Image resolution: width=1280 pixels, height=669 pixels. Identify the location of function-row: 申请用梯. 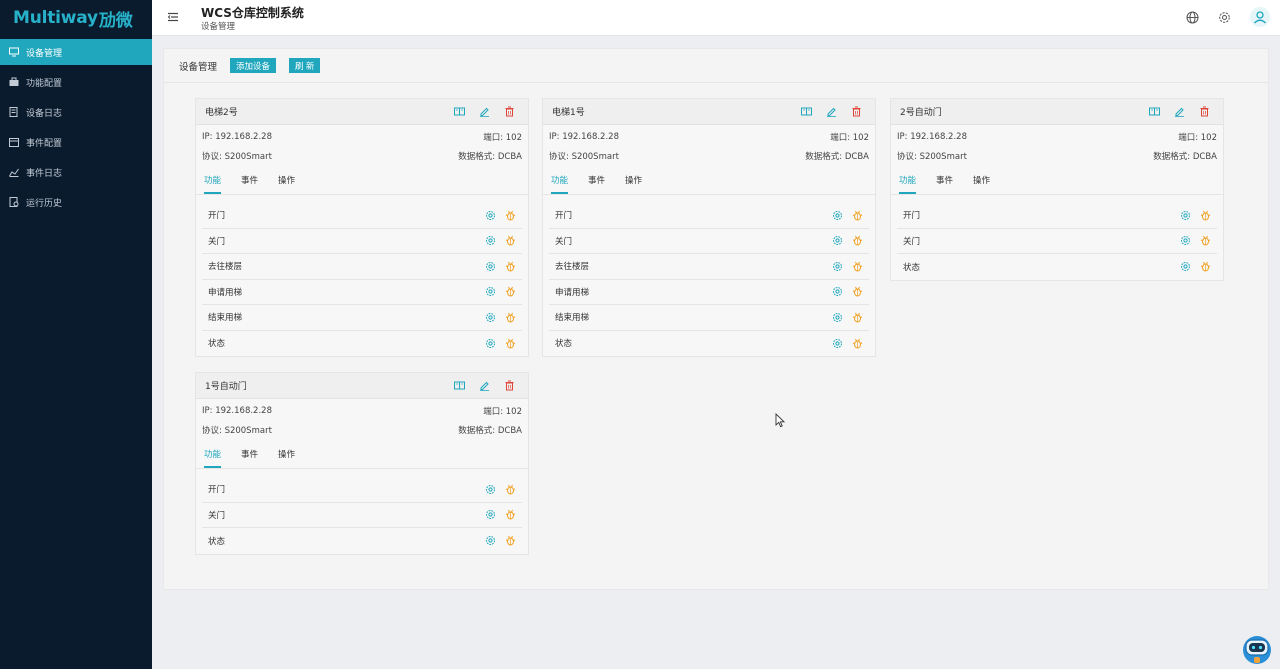
(709, 292).